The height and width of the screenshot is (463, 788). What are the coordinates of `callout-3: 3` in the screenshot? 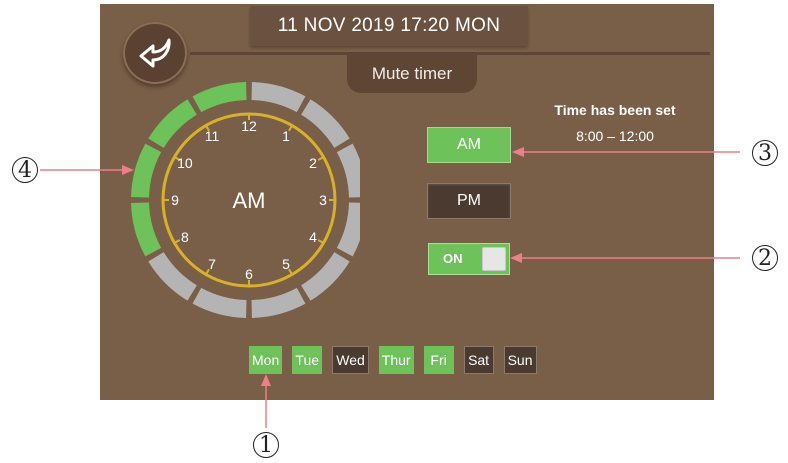 It's located at (765, 153).